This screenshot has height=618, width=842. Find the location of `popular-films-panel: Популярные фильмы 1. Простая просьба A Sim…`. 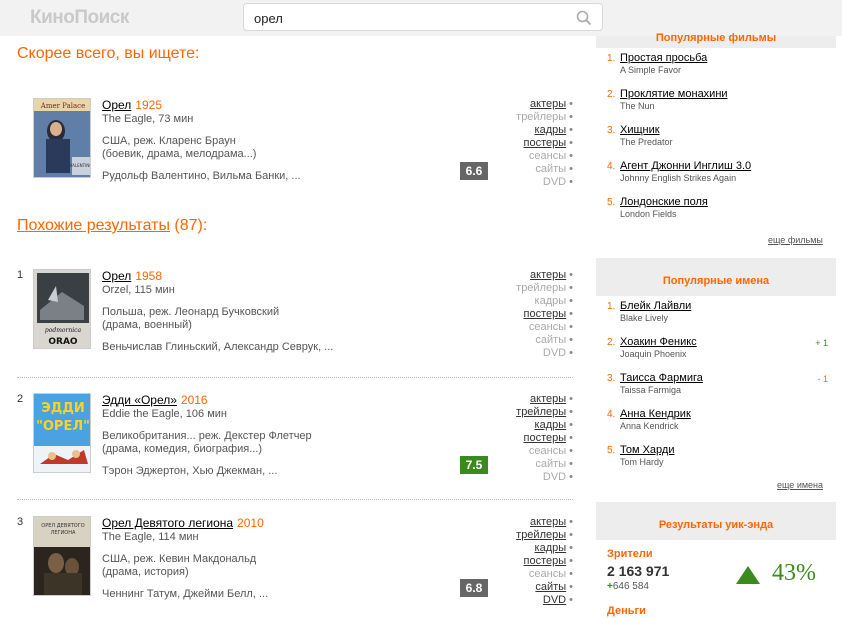

popular-films-panel: Популярные фильмы 1. Простая просьба A Sim… is located at coordinates (716, 132).